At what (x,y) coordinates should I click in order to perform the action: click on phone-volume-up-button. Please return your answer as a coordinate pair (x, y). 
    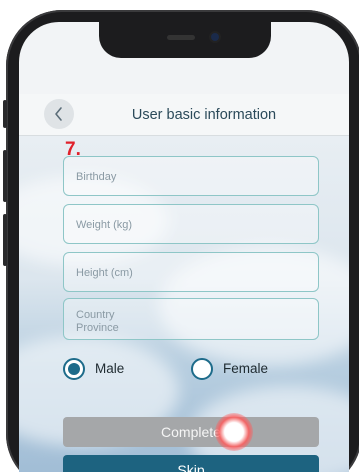
    Looking at the image, I should click on (5, 176).